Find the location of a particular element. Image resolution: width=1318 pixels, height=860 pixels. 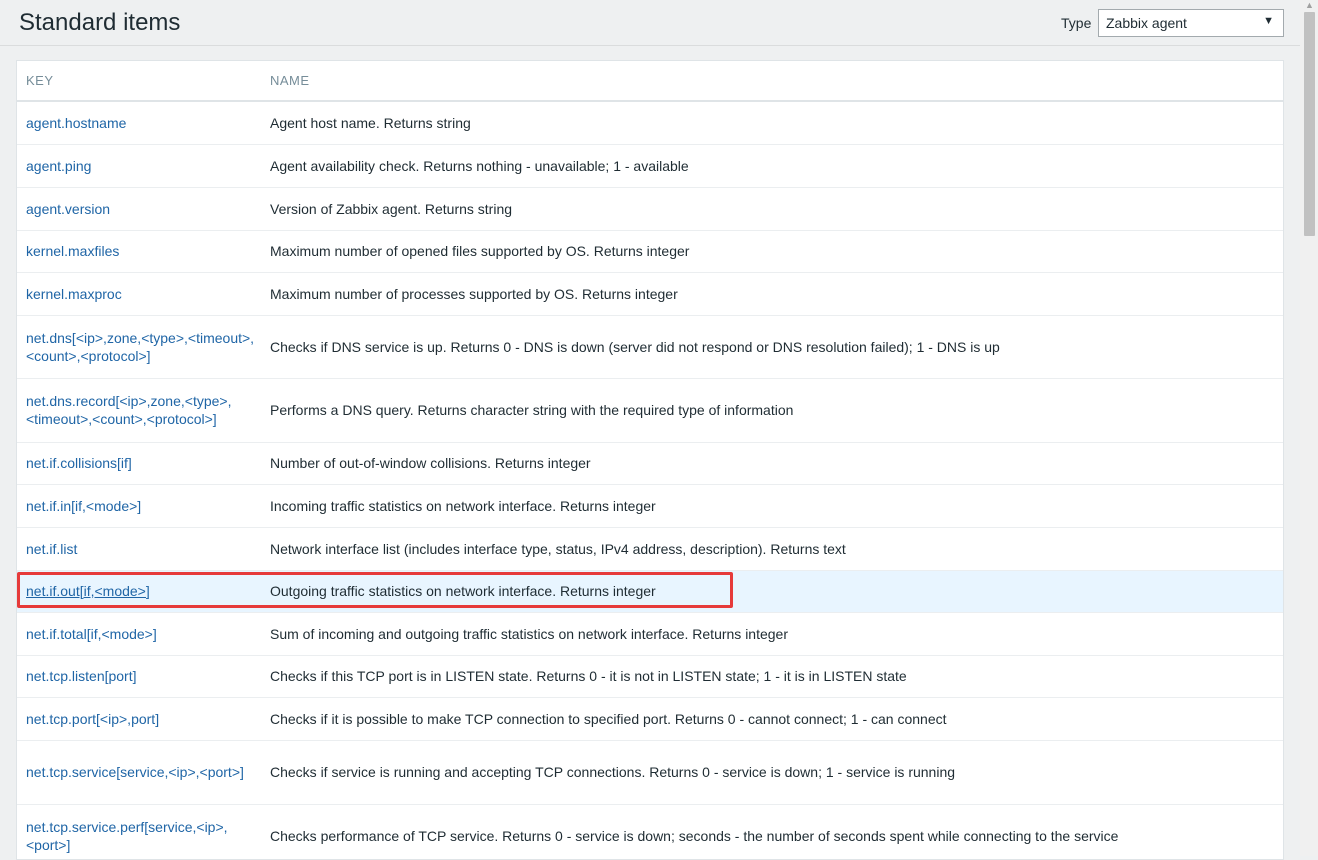

chevron-down-icon: ▼ is located at coordinates (1268, 21).